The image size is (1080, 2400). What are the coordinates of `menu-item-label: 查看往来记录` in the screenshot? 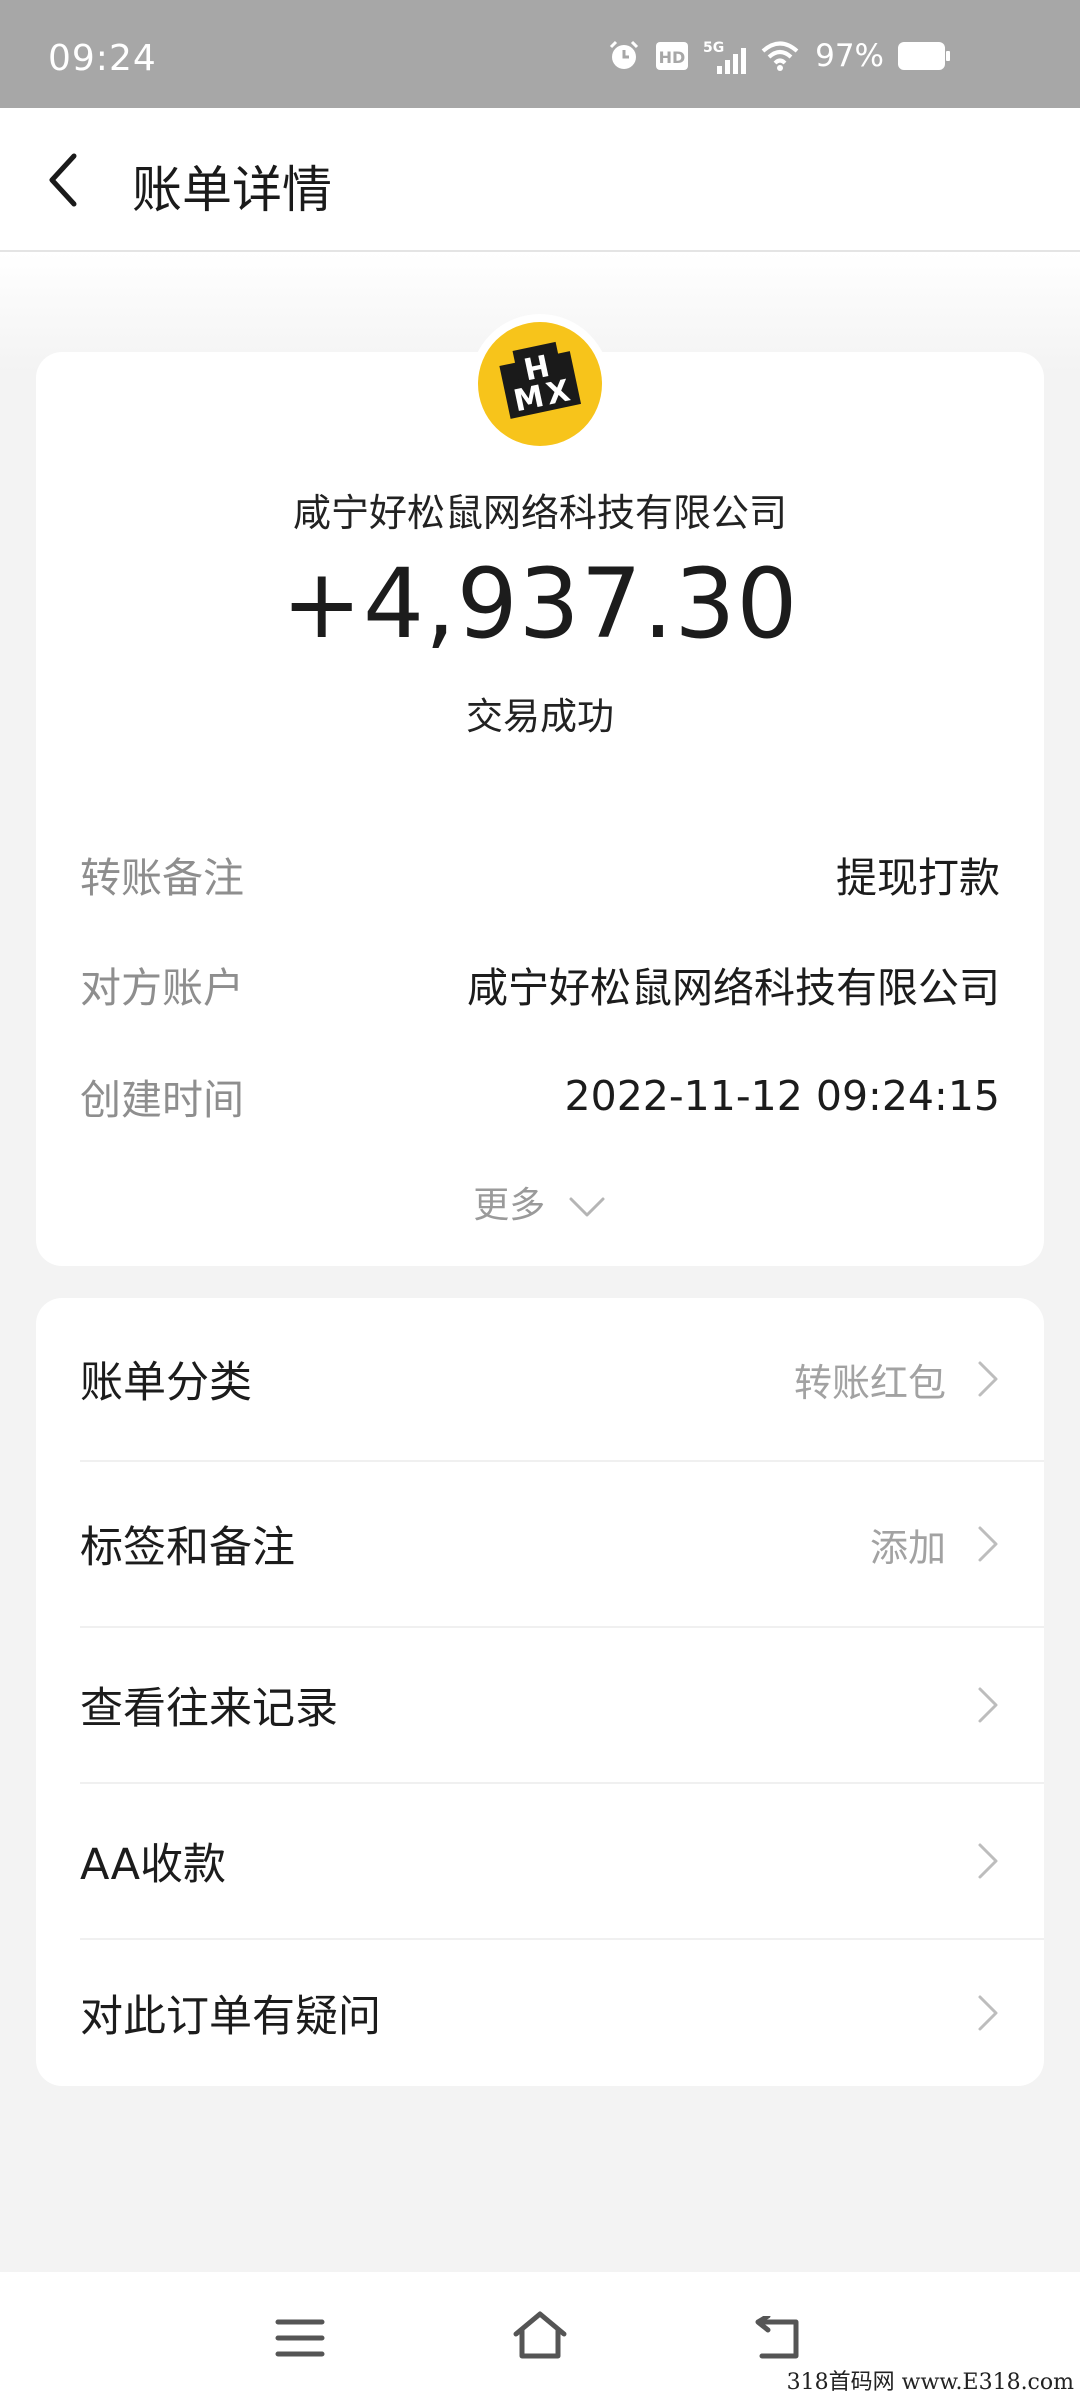 It's located at (209, 1709).